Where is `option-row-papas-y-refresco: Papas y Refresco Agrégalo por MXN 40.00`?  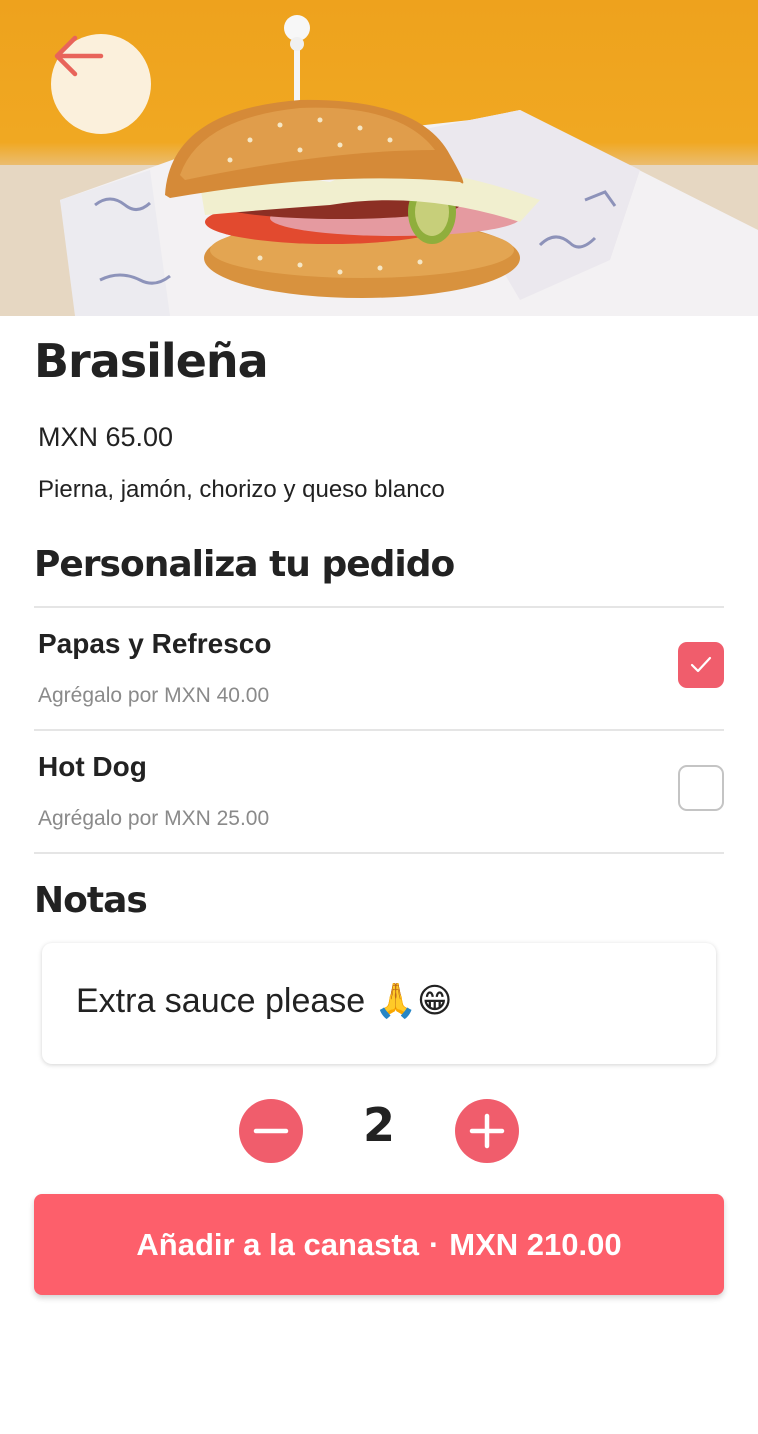 option-row-papas-y-refresco: Papas y Refresco Agrégalo por MXN 40.00 is located at coordinates (379, 668).